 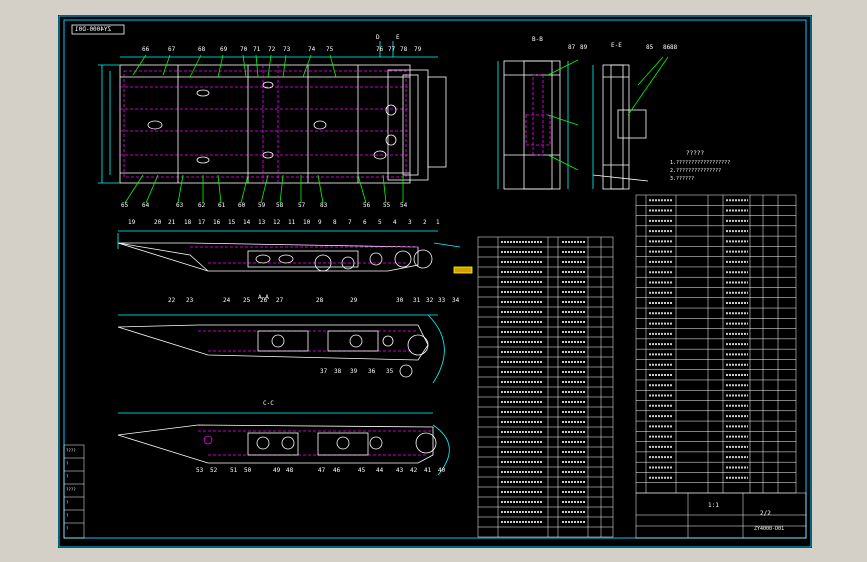 I want to click on balloon-20: 20, so click(x=158, y=222).